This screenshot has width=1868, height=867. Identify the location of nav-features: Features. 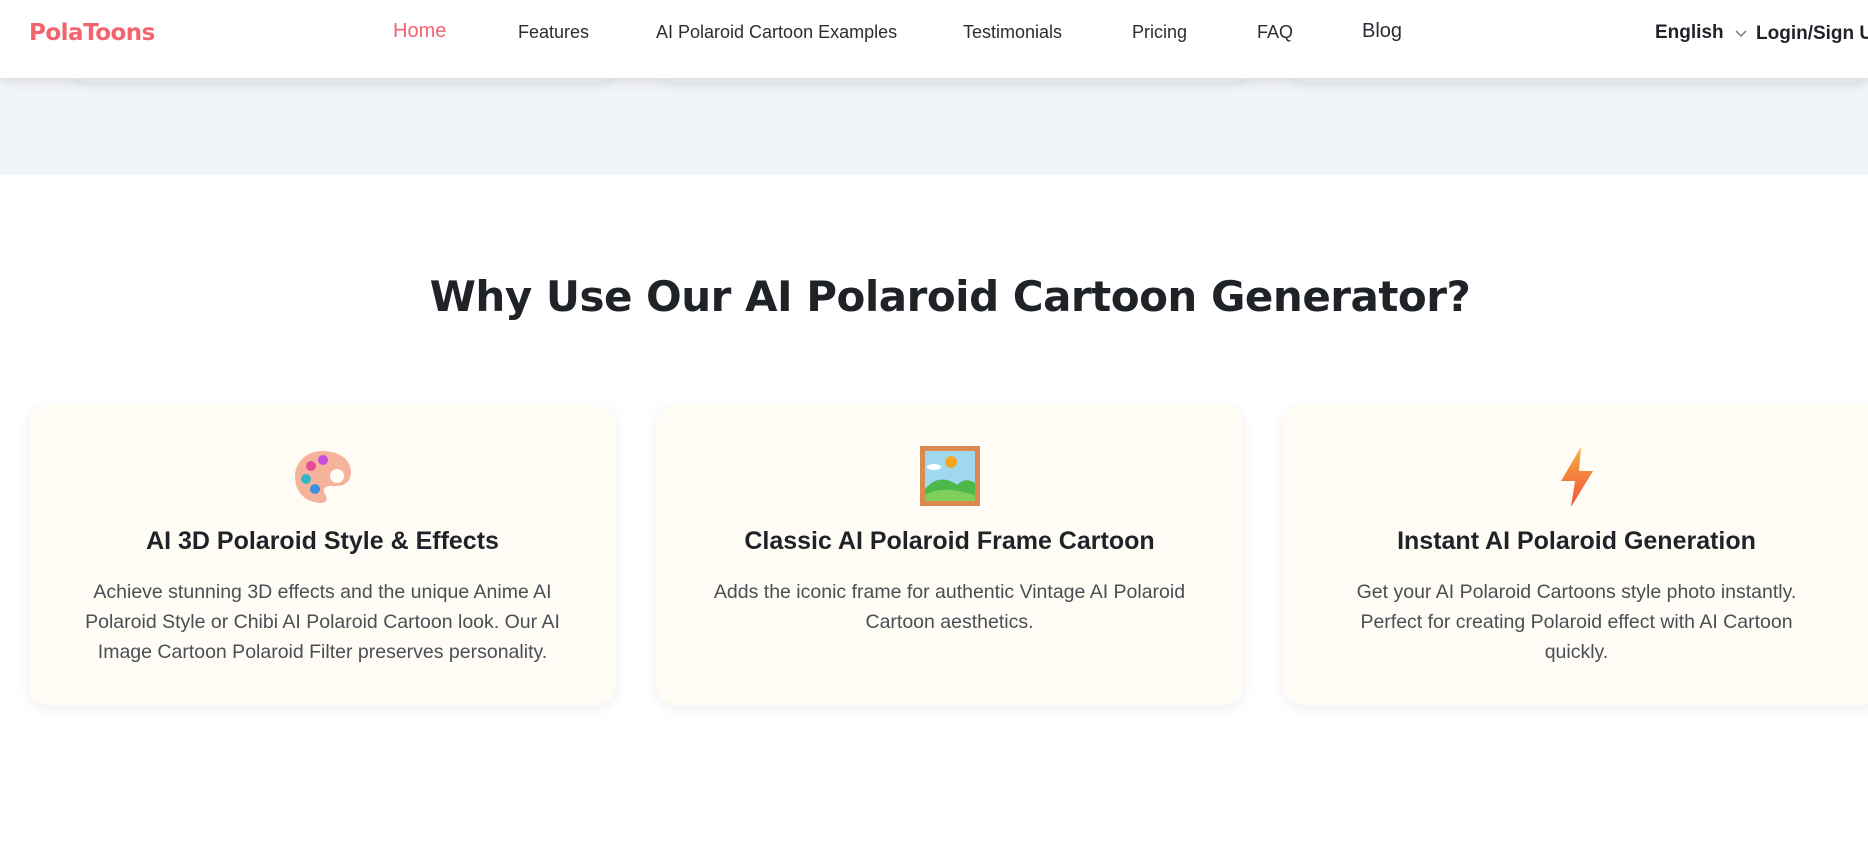
(553, 32).